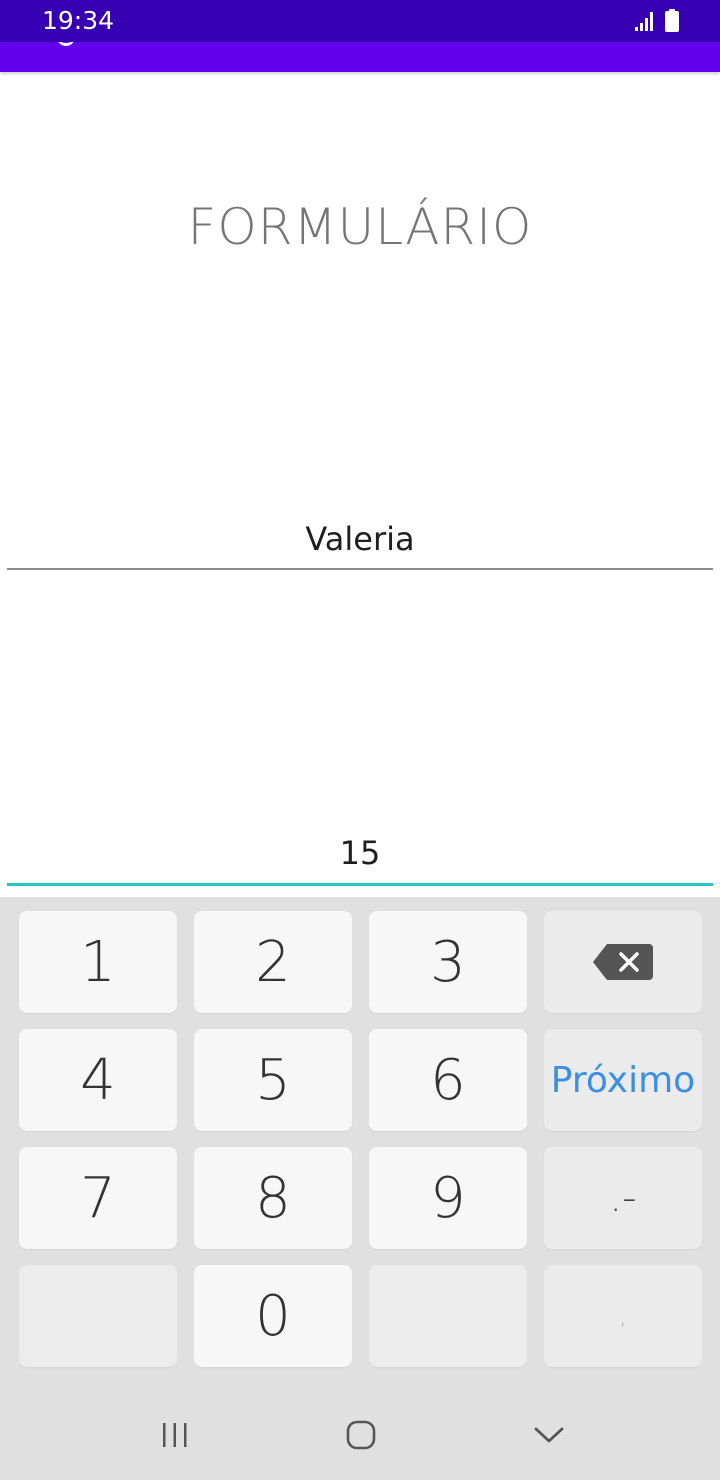 The height and width of the screenshot is (1480, 720). Describe the element at coordinates (98, 962) in the screenshot. I see `key-1: 1` at that location.